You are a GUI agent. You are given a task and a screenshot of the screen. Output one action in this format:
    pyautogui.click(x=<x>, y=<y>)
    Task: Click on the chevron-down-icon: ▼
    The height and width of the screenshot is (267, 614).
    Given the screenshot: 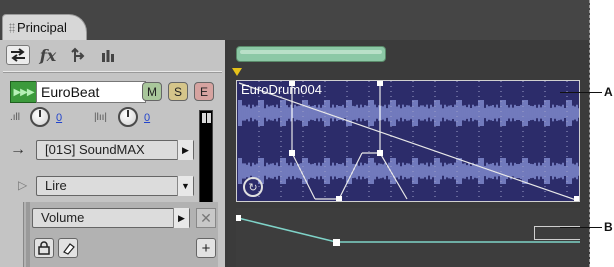 What is the action you would take?
    pyautogui.click(x=185, y=186)
    